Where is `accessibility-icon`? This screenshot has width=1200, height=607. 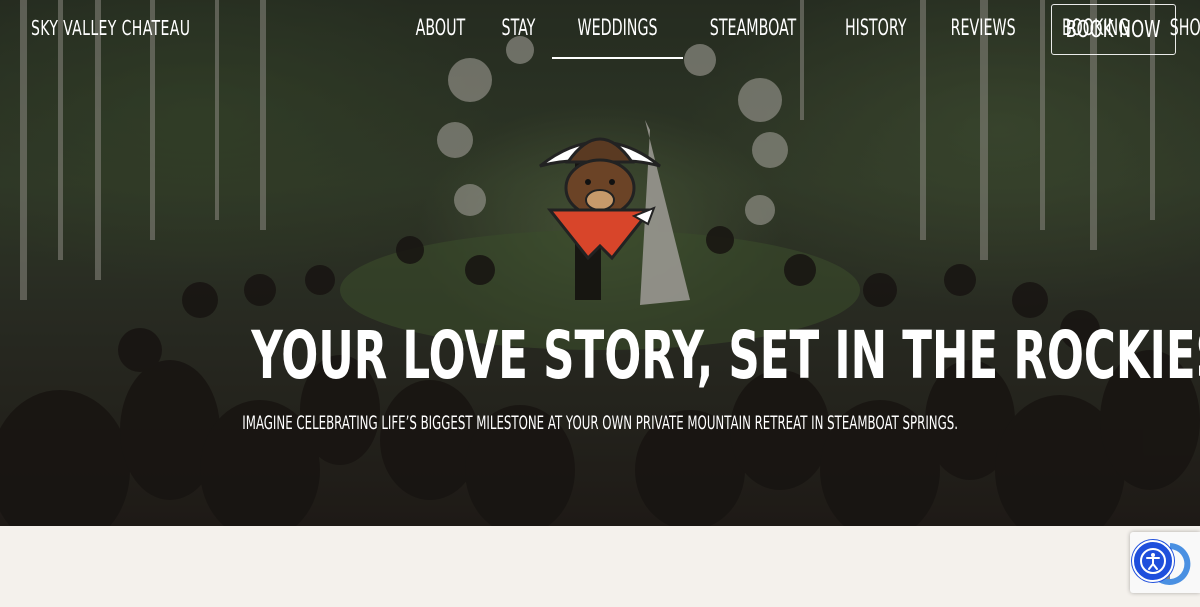 accessibility-icon is located at coordinates (1153, 561).